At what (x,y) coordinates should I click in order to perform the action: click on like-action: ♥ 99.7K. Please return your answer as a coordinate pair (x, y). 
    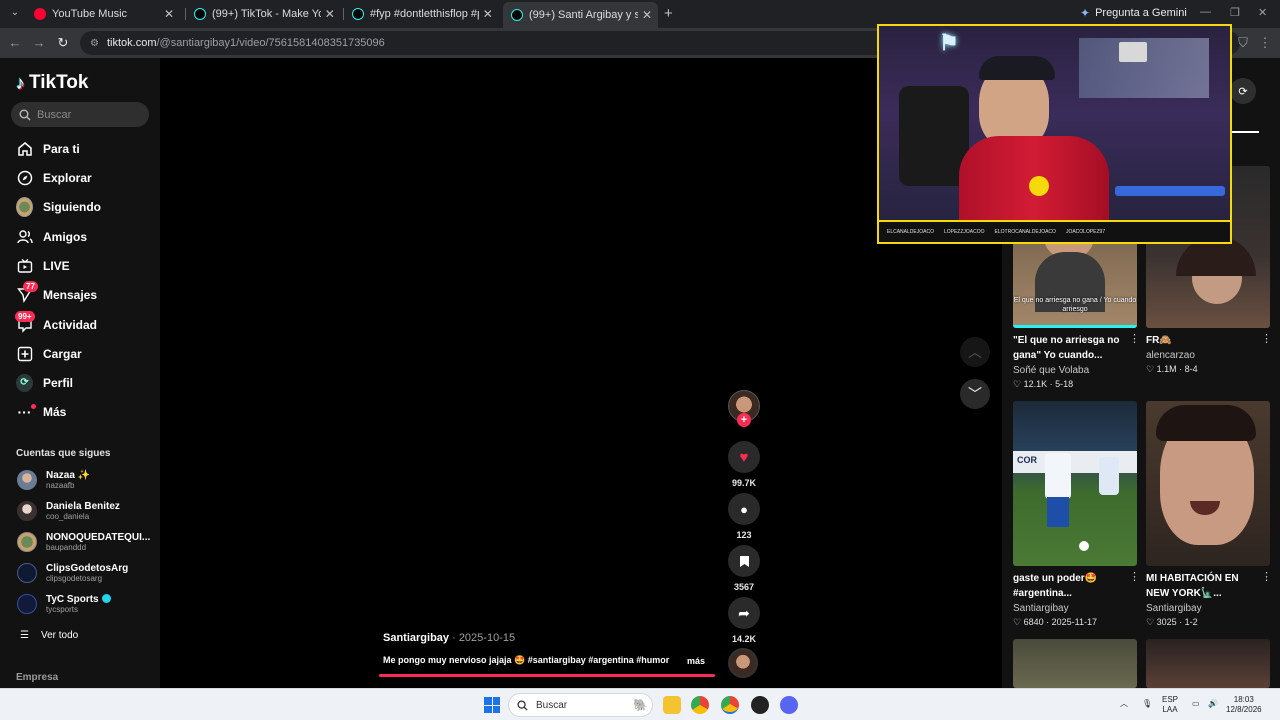
    Looking at the image, I should click on (744, 464).